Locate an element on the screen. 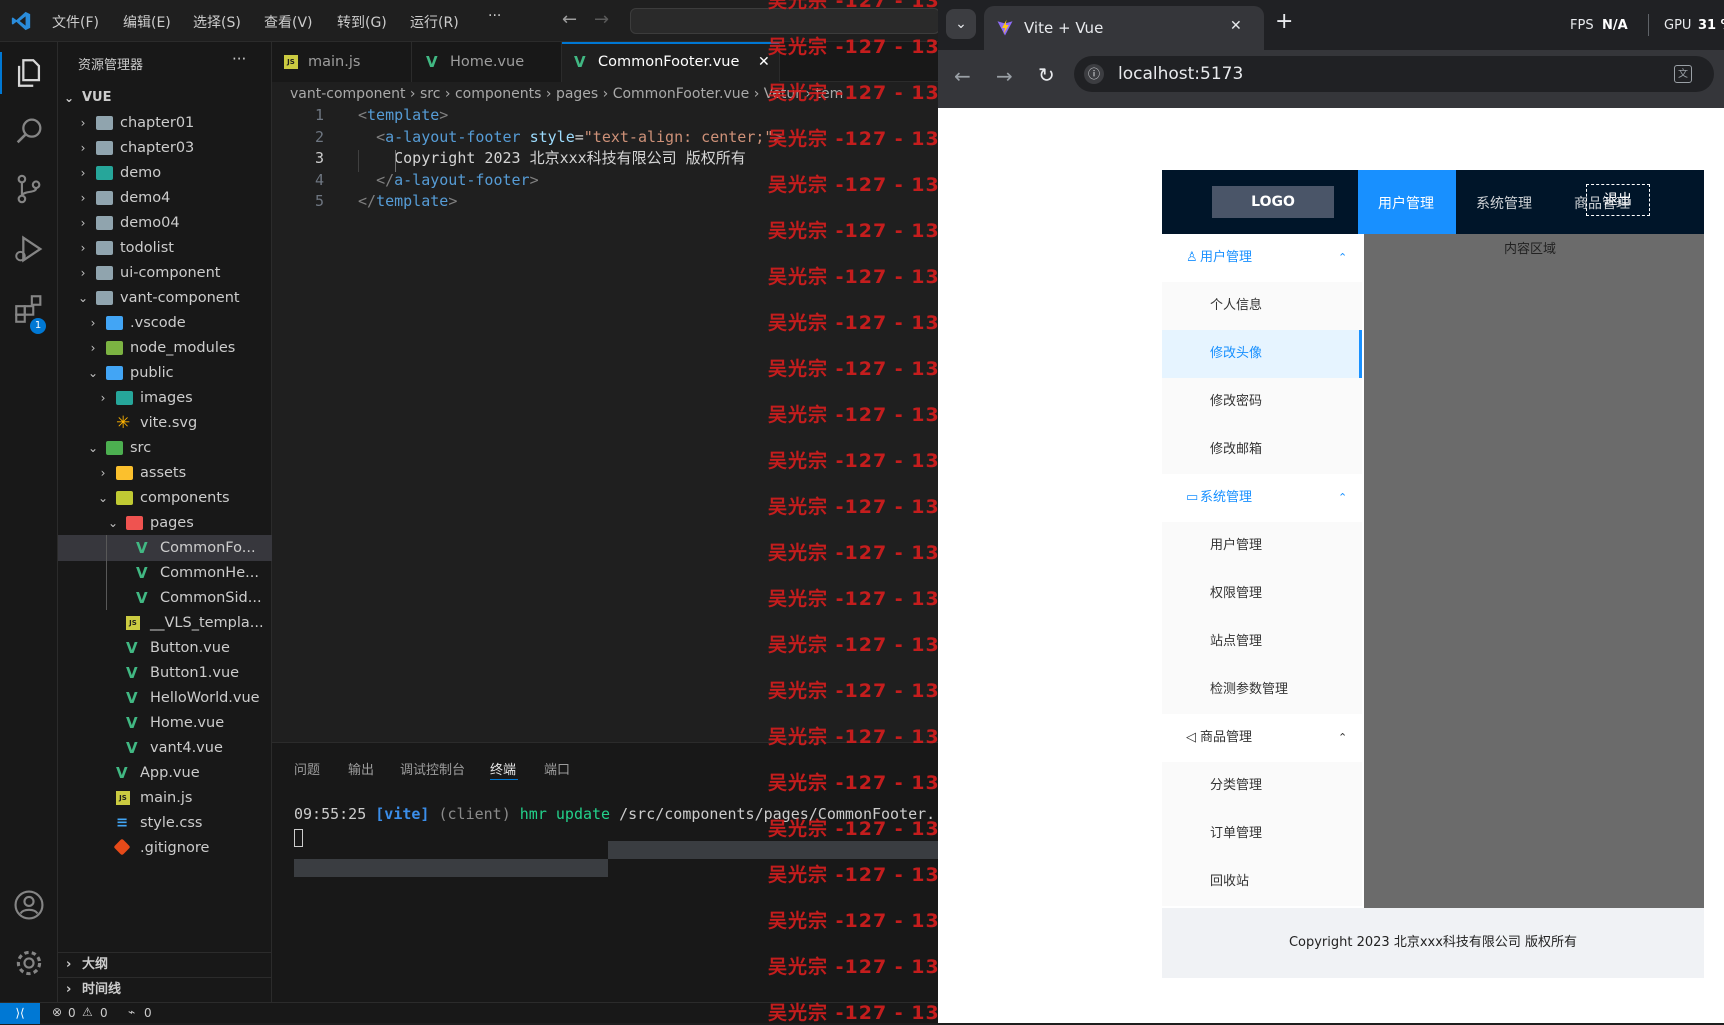 The width and height of the screenshot is (1724, 1025). outline-section: › 大纲 is located at coordinates (165, 964).